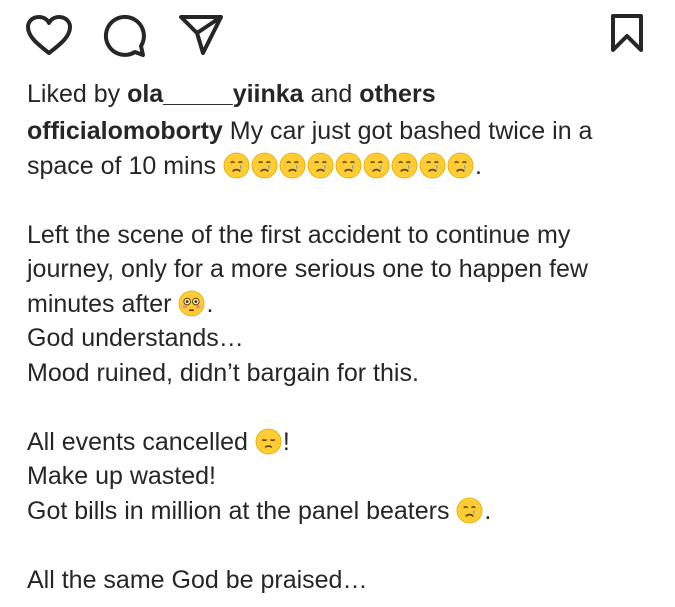  What do you see at coordinates (337, 35) in the screenshot?
I see `action-bar` at bounding box center [337, 35].